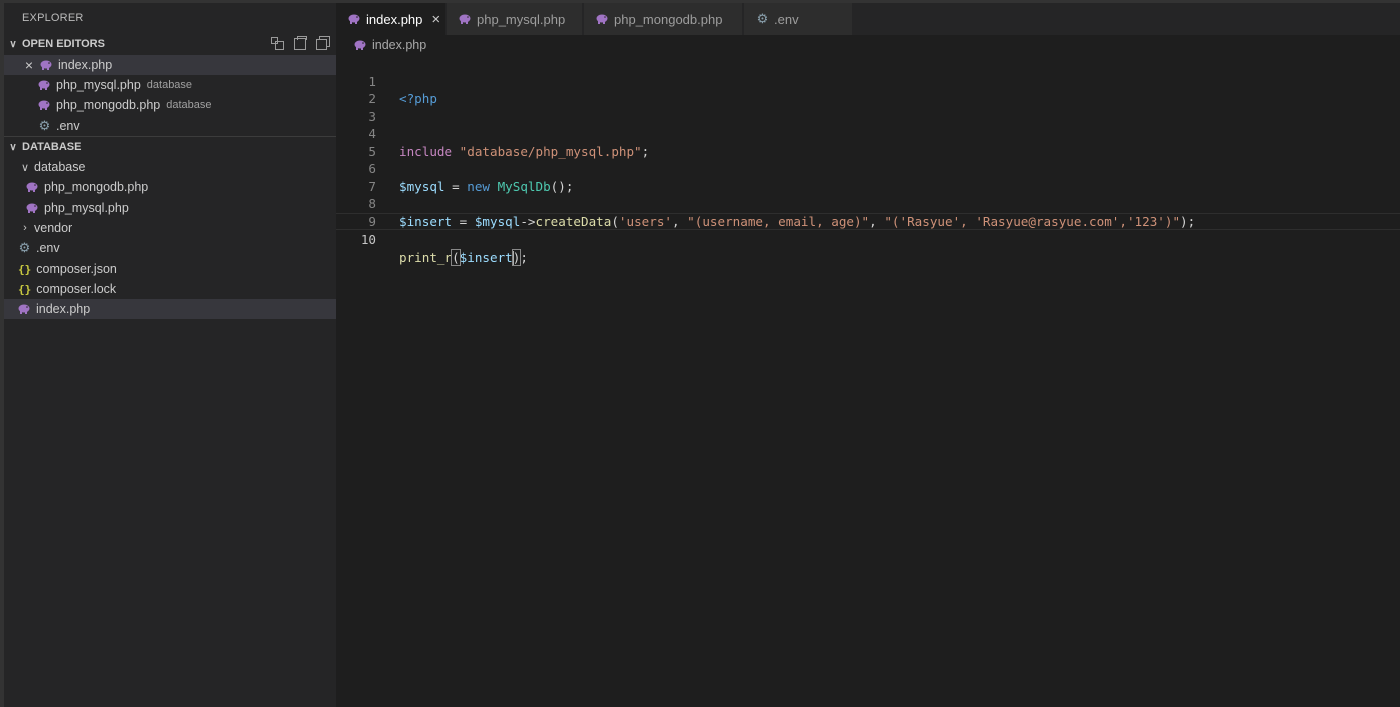  I want to click on line-number: 10, so click(368, 239).